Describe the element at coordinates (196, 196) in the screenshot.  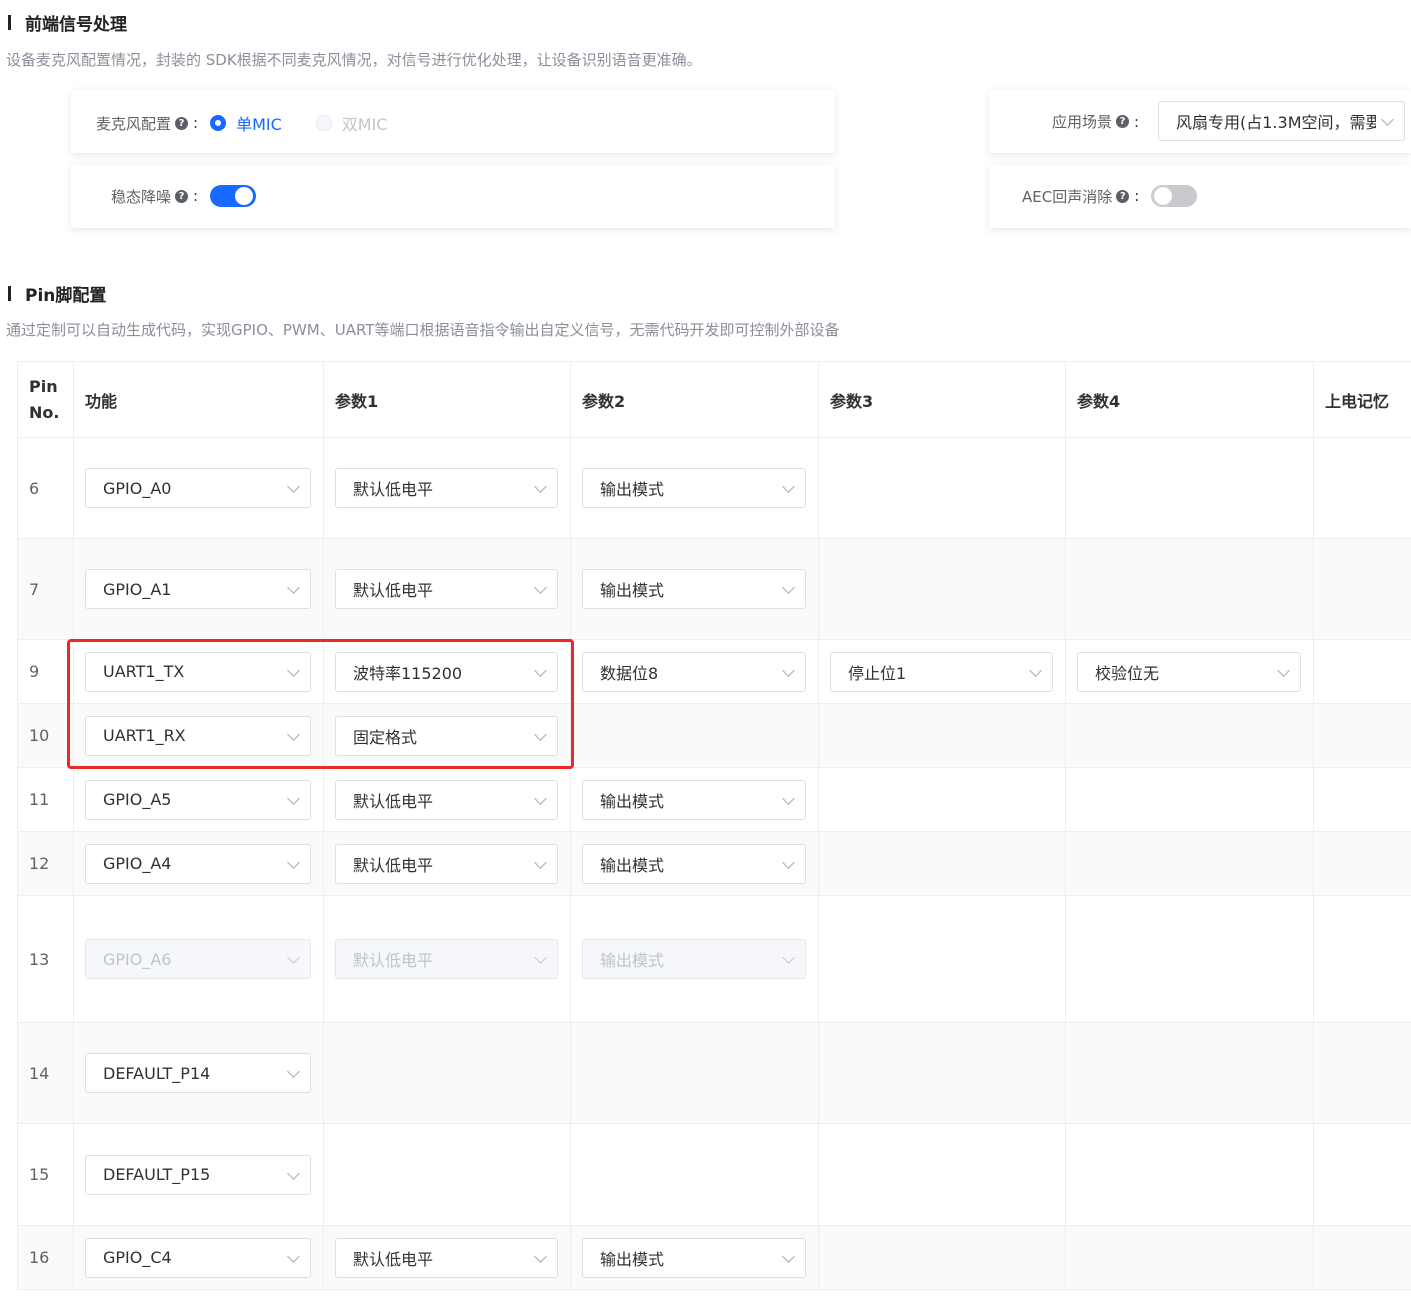
I see `colon: :` at that location.